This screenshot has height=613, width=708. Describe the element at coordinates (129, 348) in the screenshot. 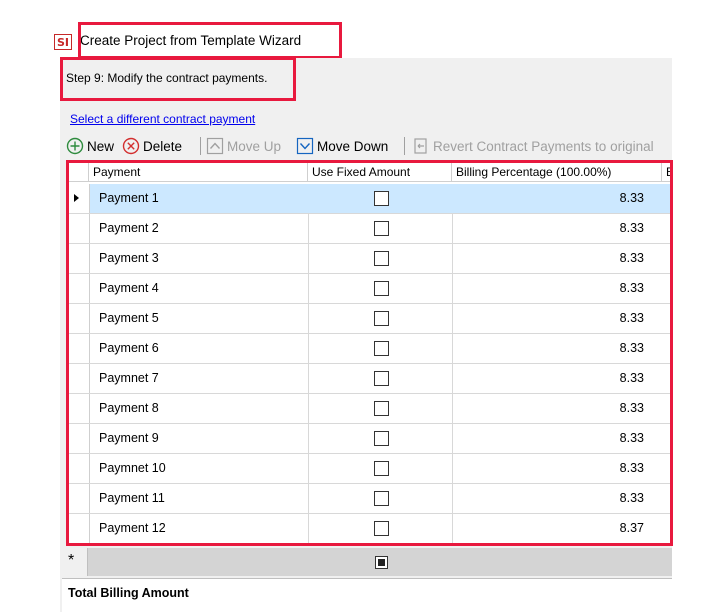

I see `payment-name-cell: Payment 6` at that location.